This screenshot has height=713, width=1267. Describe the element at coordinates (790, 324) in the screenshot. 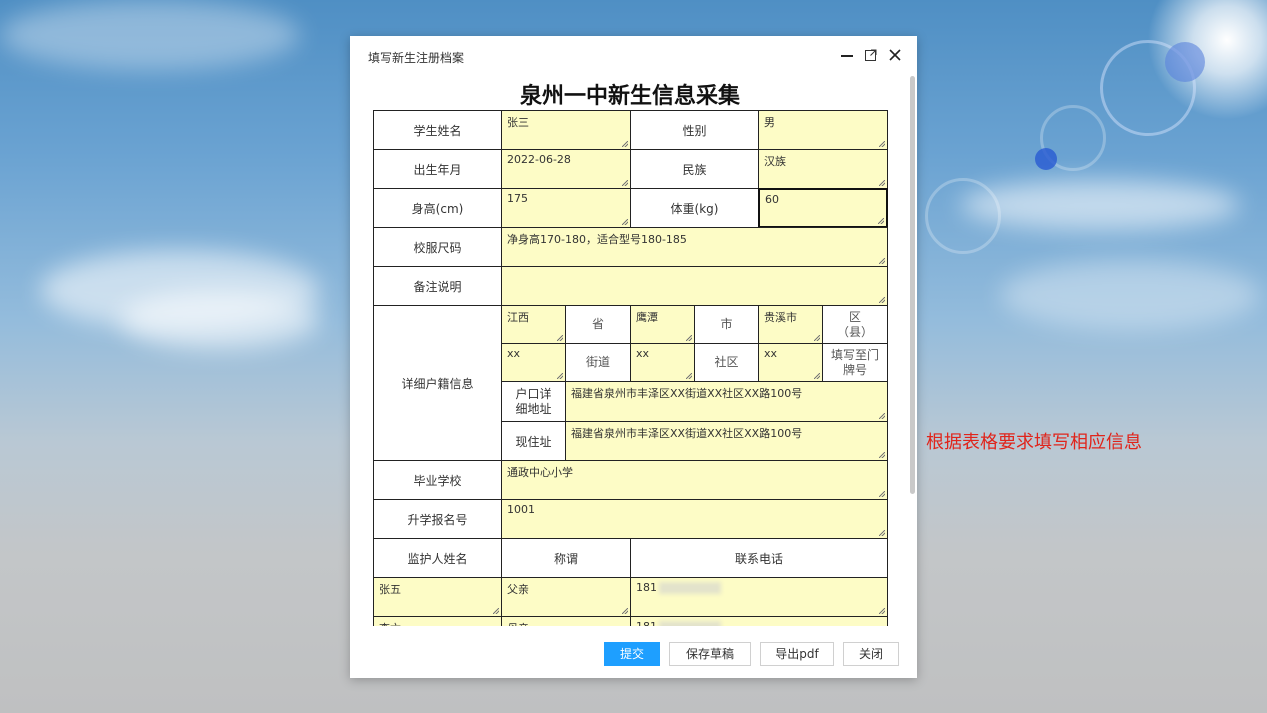

I see `district-field: 贵溪市` at that location.